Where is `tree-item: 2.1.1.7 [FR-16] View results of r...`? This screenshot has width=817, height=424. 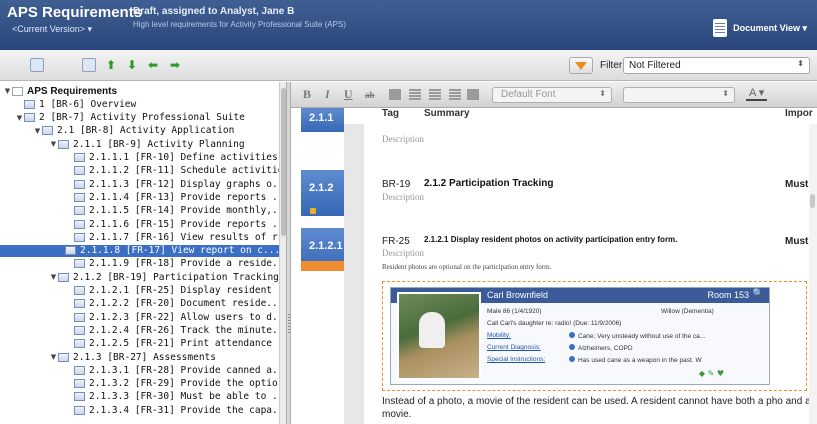 tree-item: 2.1.1.7 [FR-16] View results of r... is located at coordinates (172, 237).